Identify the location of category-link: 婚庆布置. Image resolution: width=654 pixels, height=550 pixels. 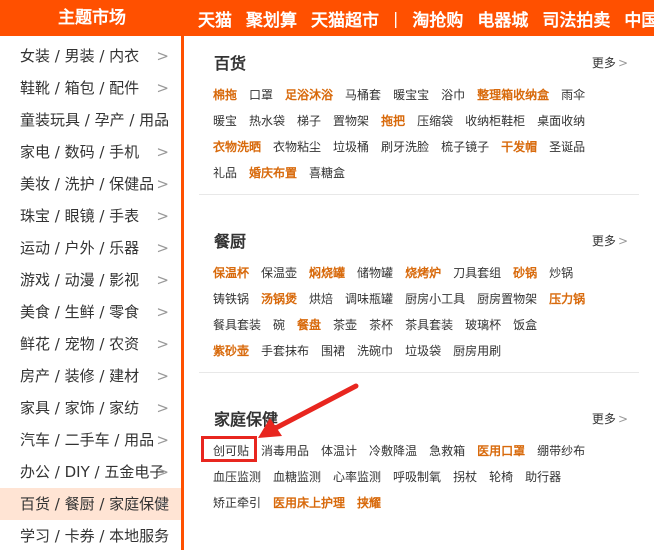
(273, 172).